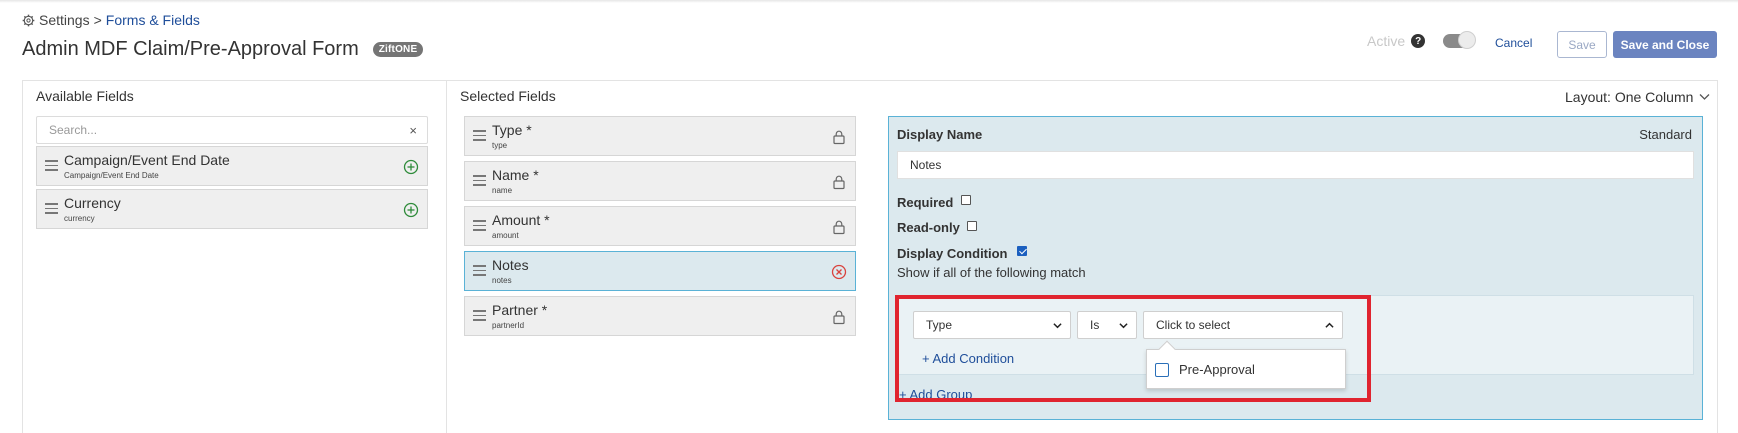  What do you see at coordinates (1665, 44) in the screenshot?
I see `save-and-close-button: Save and Close` at bounding box center [1665, 44].